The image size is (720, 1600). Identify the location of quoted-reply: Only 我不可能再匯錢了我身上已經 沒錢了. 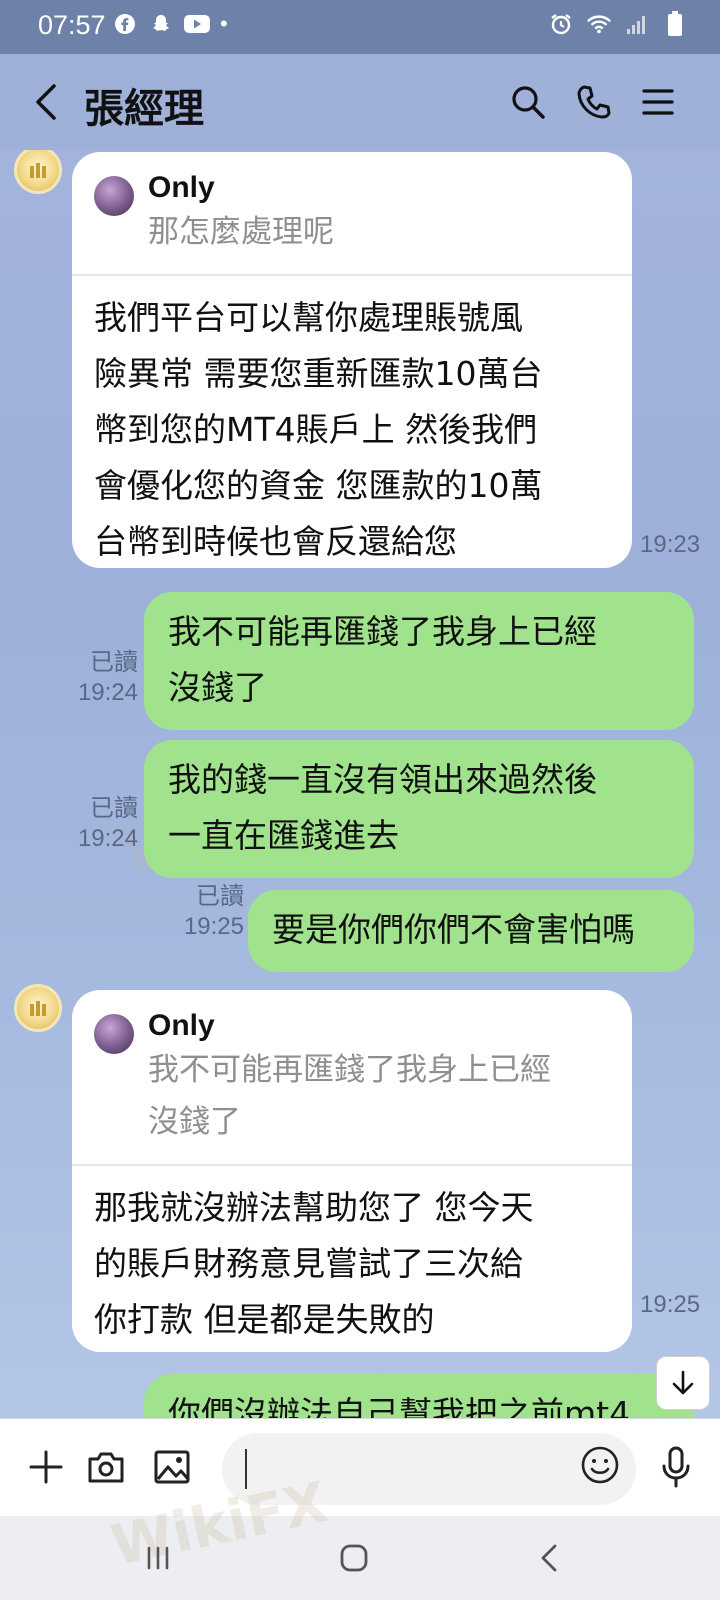
(352, 1078).